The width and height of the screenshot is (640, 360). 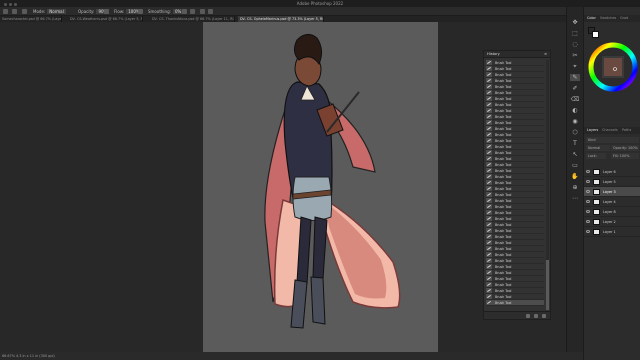 I want to click on layer-name: Layer 4, so click(x=609, y=202).